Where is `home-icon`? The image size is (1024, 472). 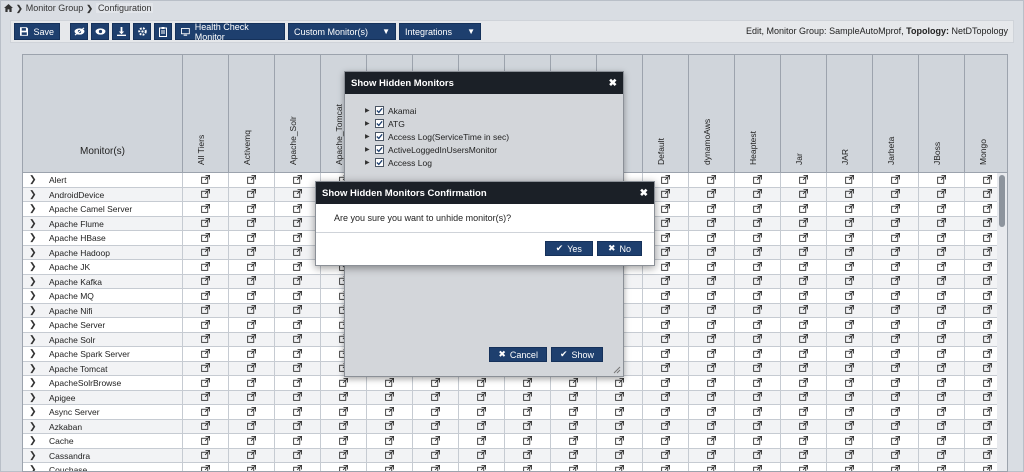
home-icon is located at coordinates (8, 8).